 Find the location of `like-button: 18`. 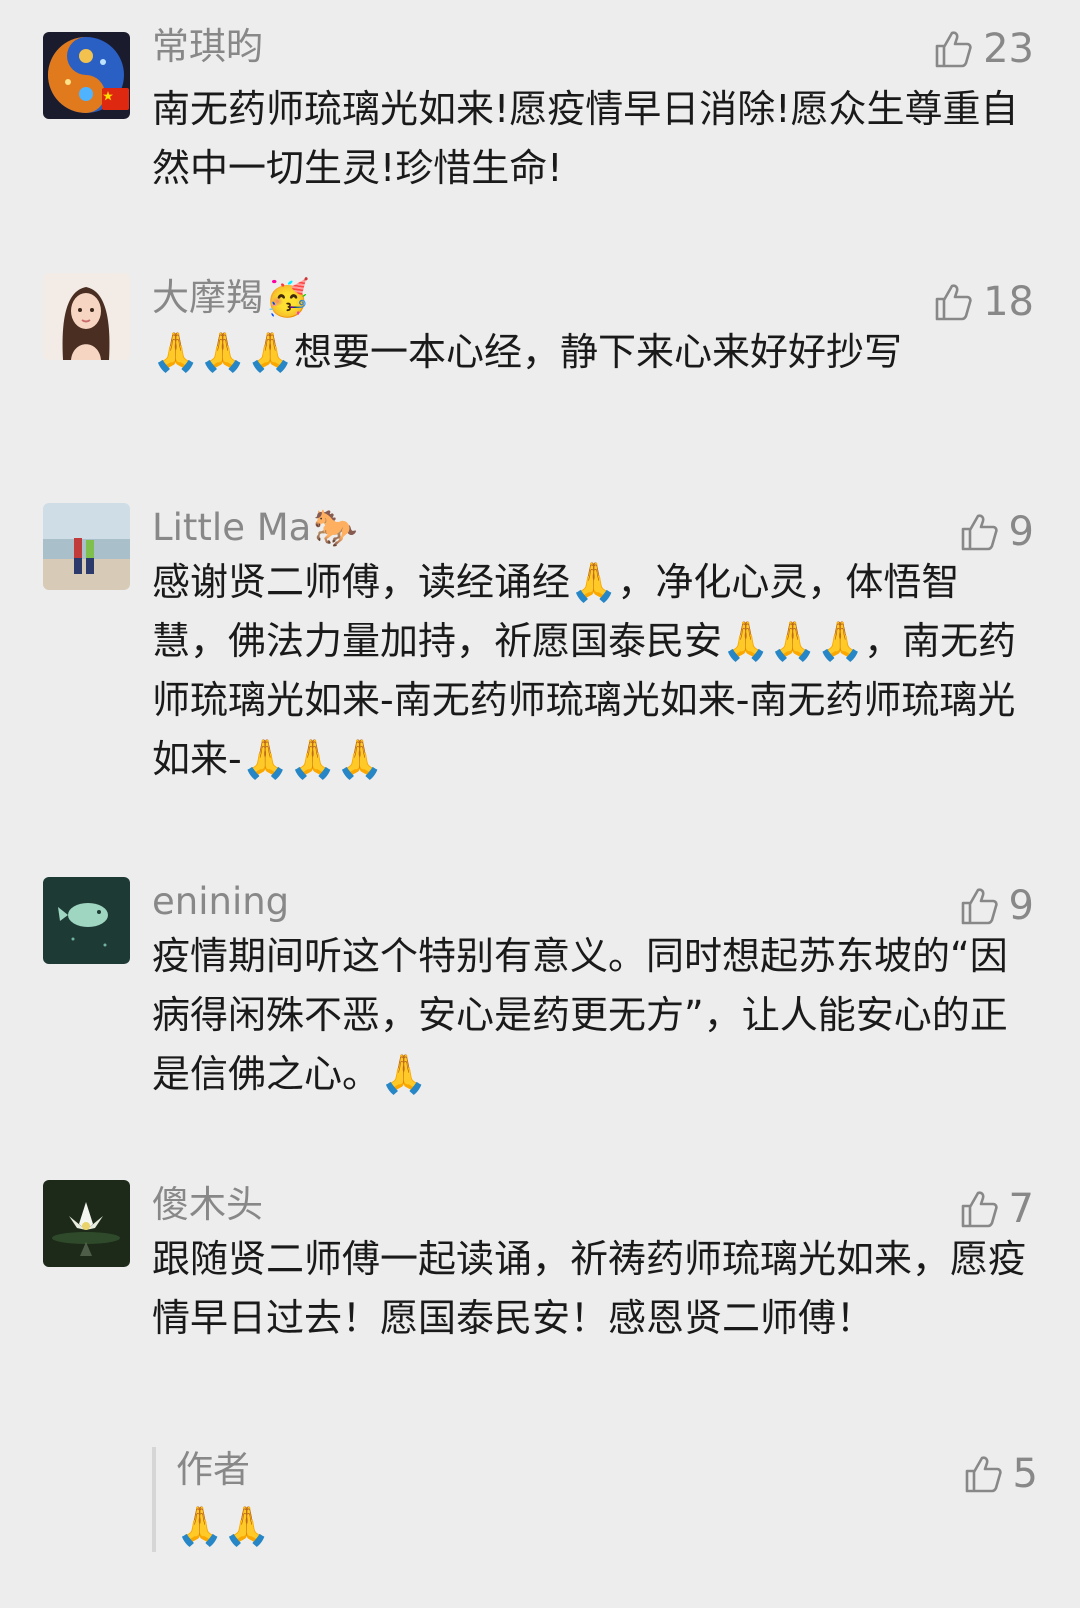

like-button: 18 is located at coordinates (983, 302).